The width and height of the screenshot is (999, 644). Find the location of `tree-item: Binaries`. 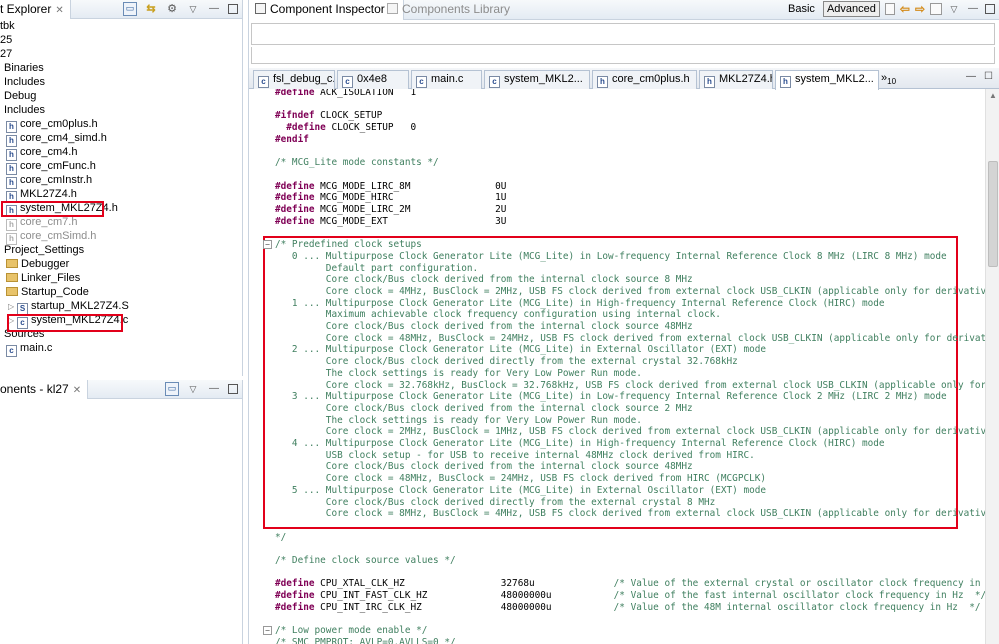

tree-item: Binaries is located at coordinates (24, 68).